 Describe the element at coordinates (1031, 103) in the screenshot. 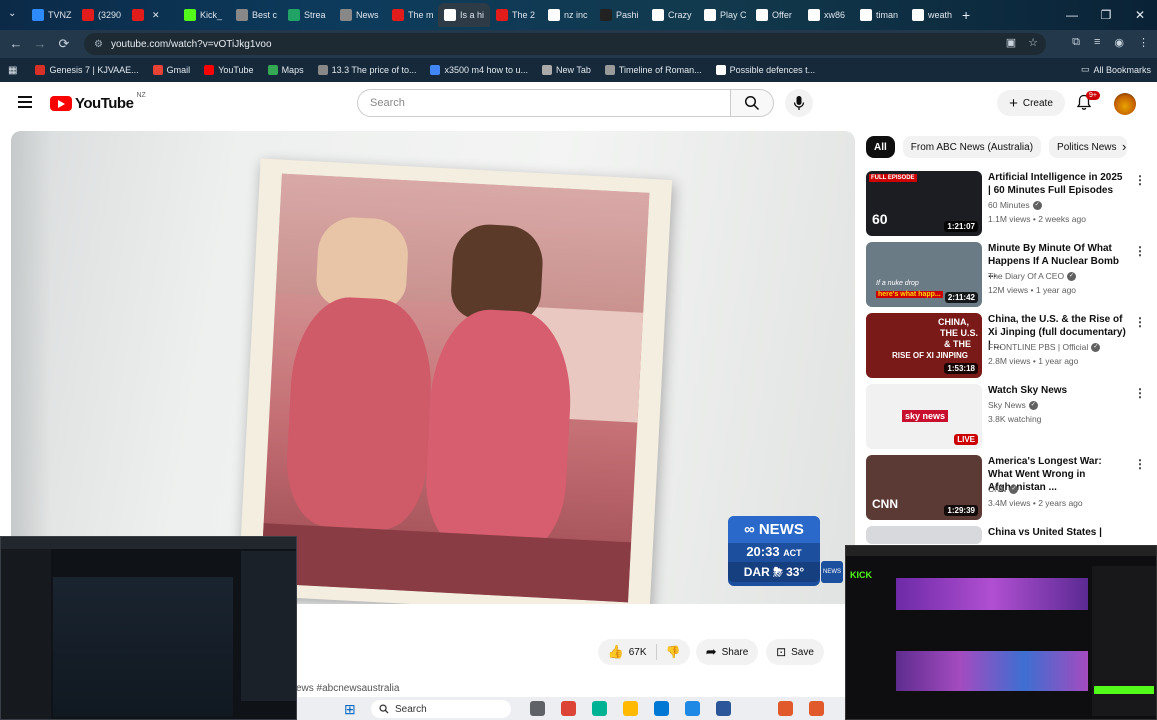

I see `create-button: + Create` at that location.